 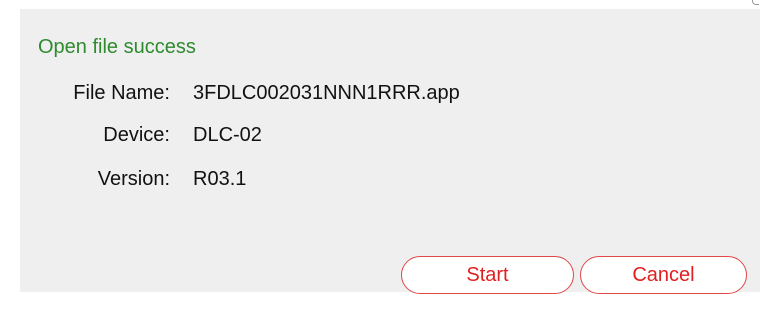 What do you see at coordinates (117, 47) in the screenshot?
I see `status-message: Open file success` at bounding box center [117, 47].